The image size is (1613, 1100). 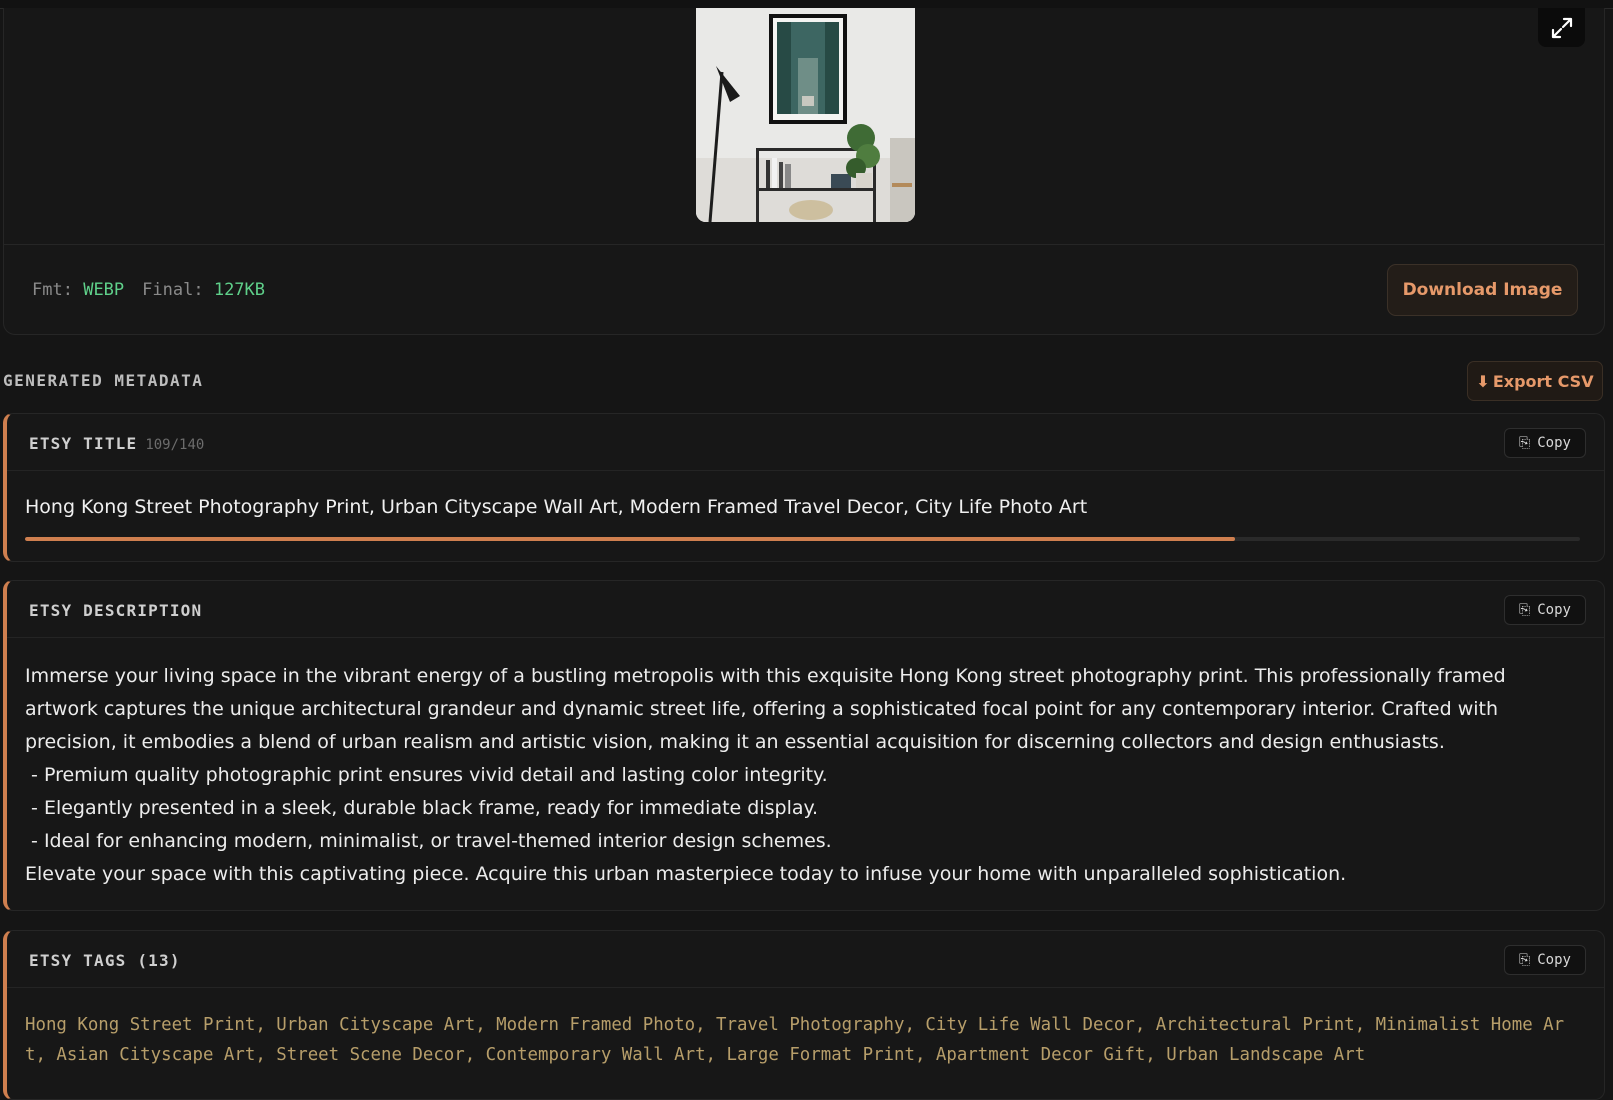 I want to click on copy-tags-button: ⎘ Copy, so click(x=1545, y=960).